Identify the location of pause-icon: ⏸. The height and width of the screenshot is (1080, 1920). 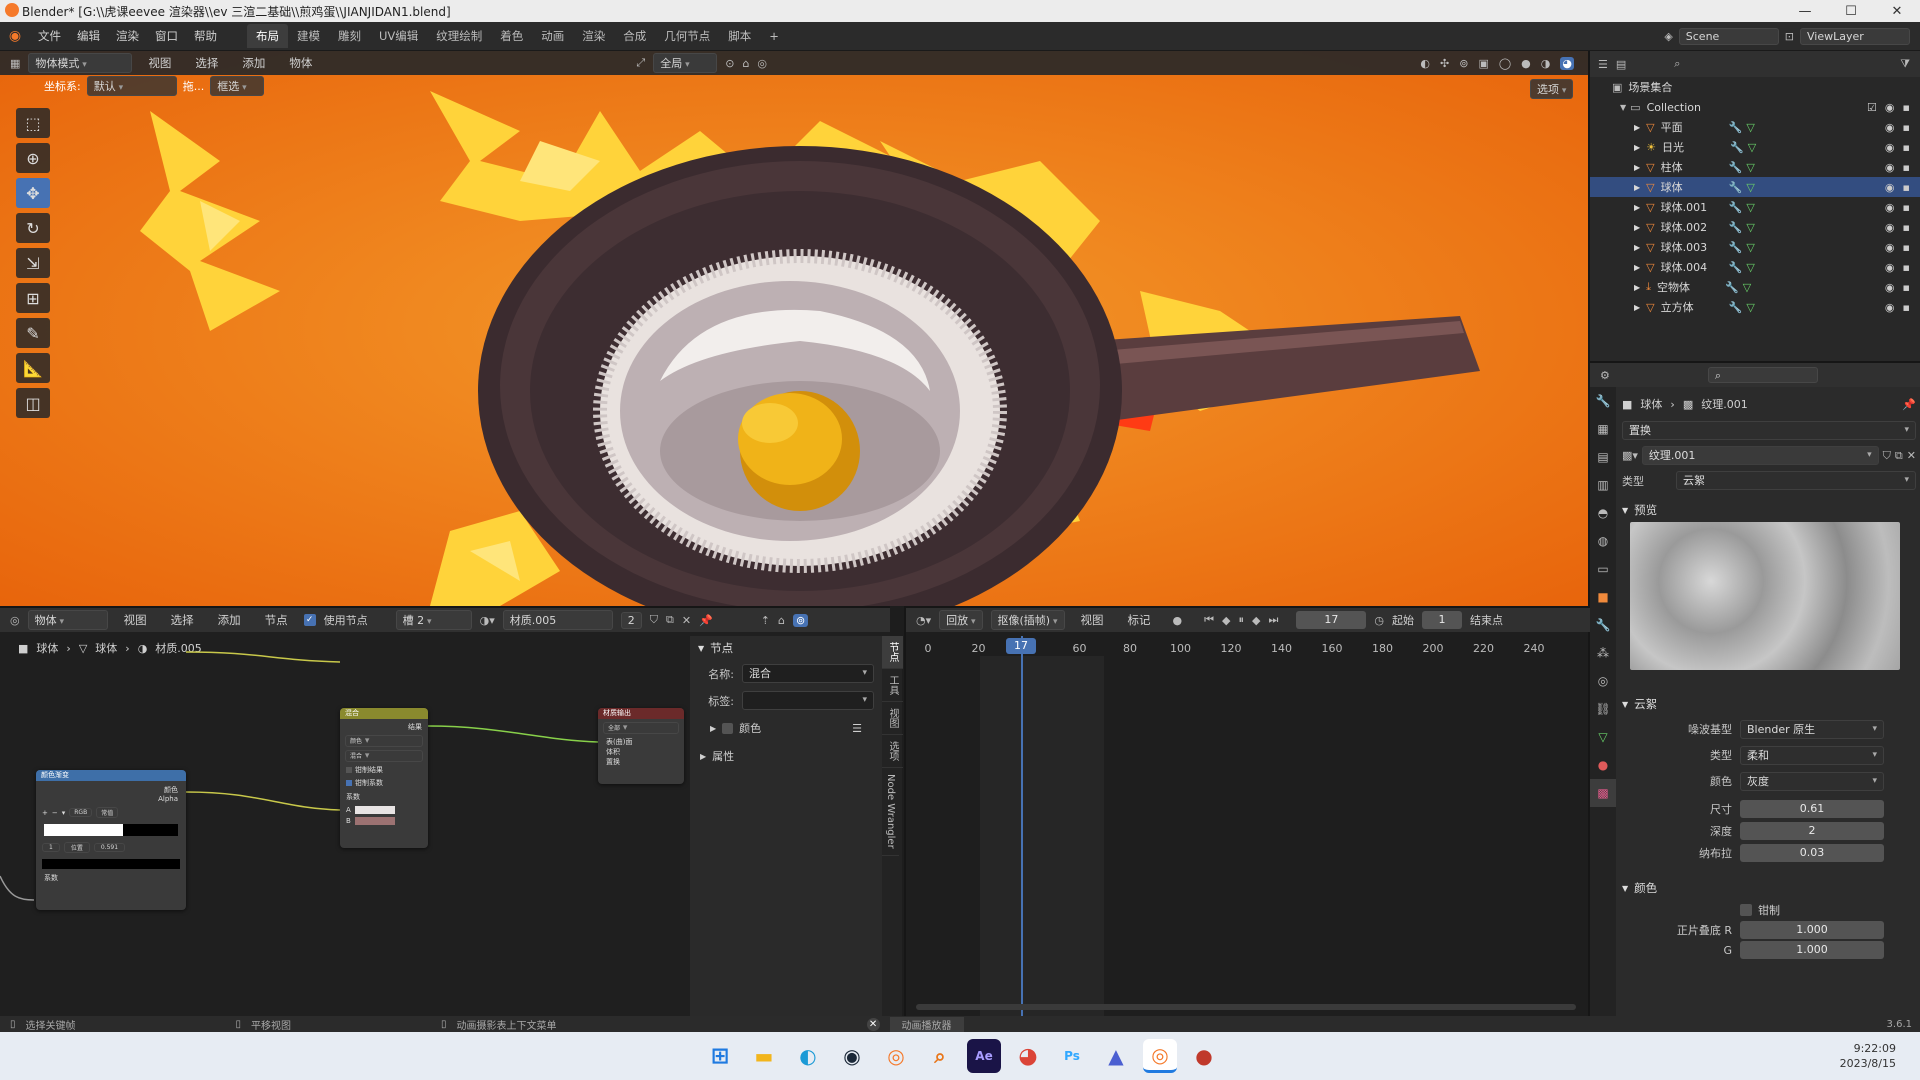
(1241, 620).